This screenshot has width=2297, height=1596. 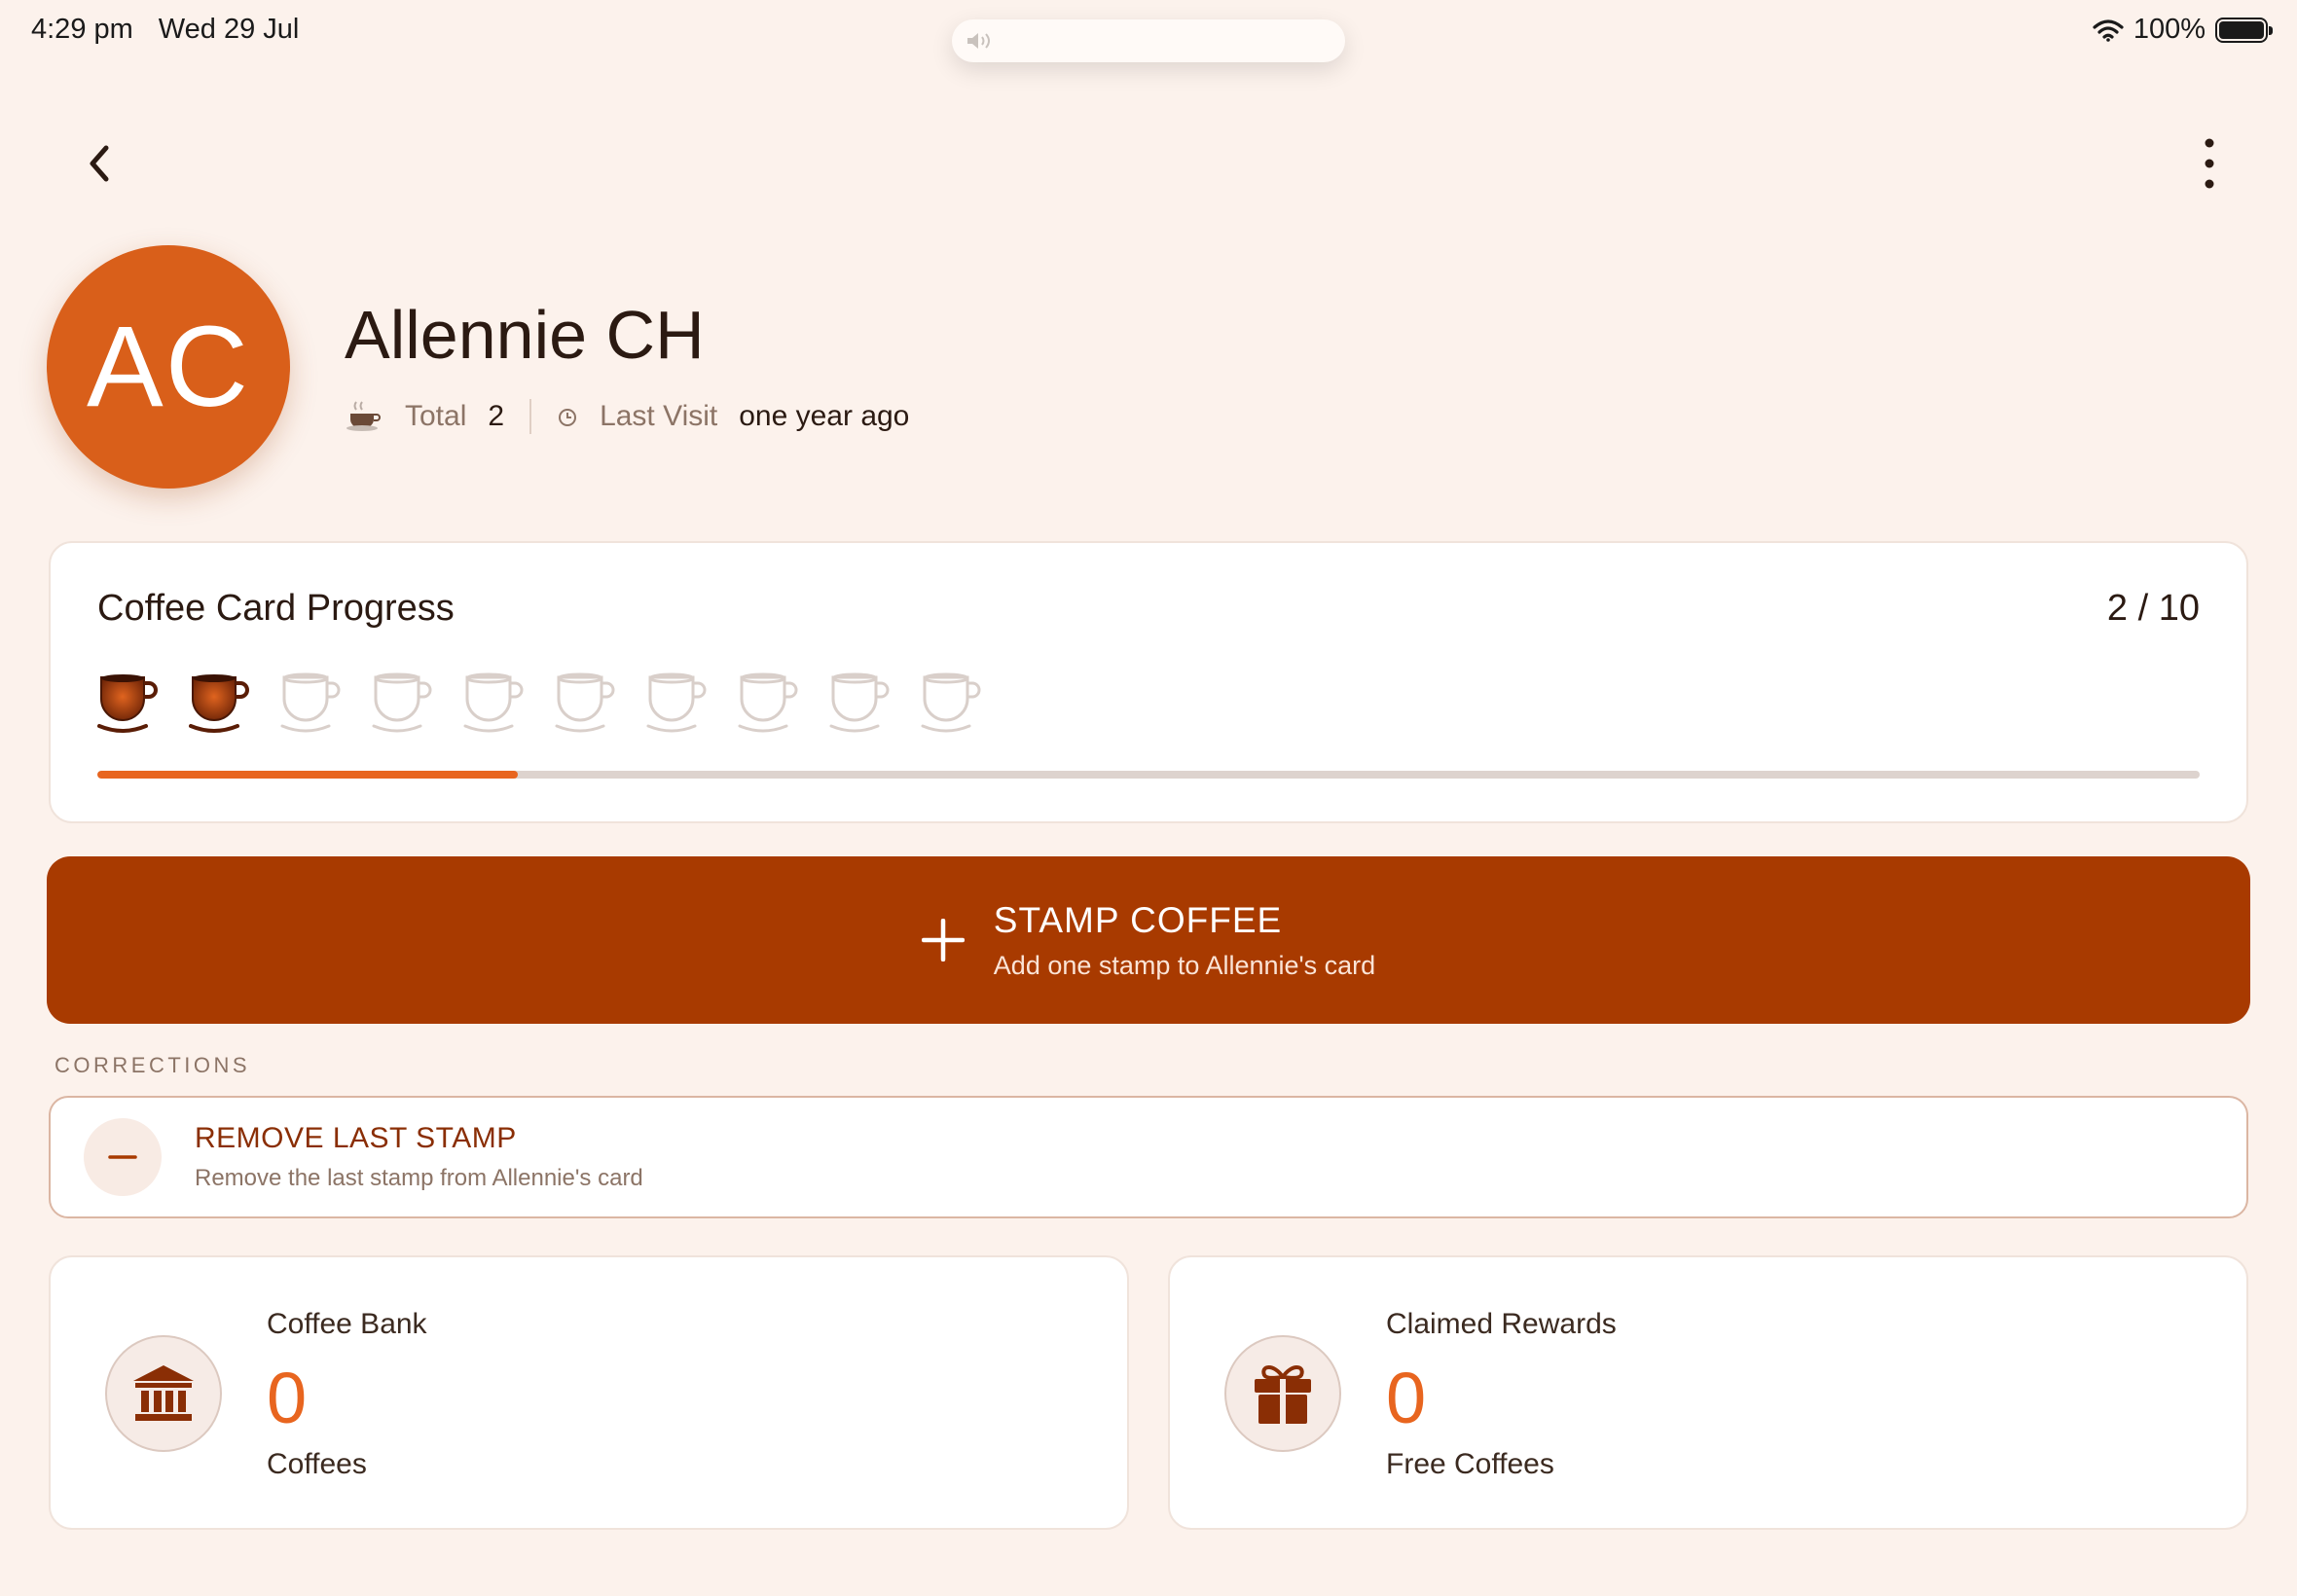 I want to click on customer-name: Allennie CH, so click(x=525, y=335).